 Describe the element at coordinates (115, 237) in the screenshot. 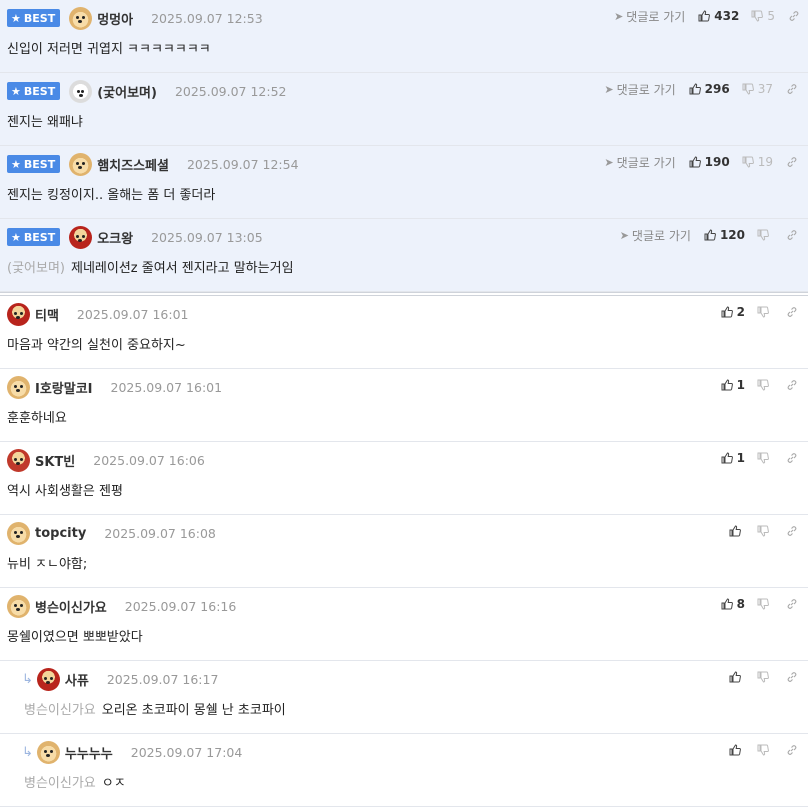

I see `comment-nick: 오크왕` at that location.